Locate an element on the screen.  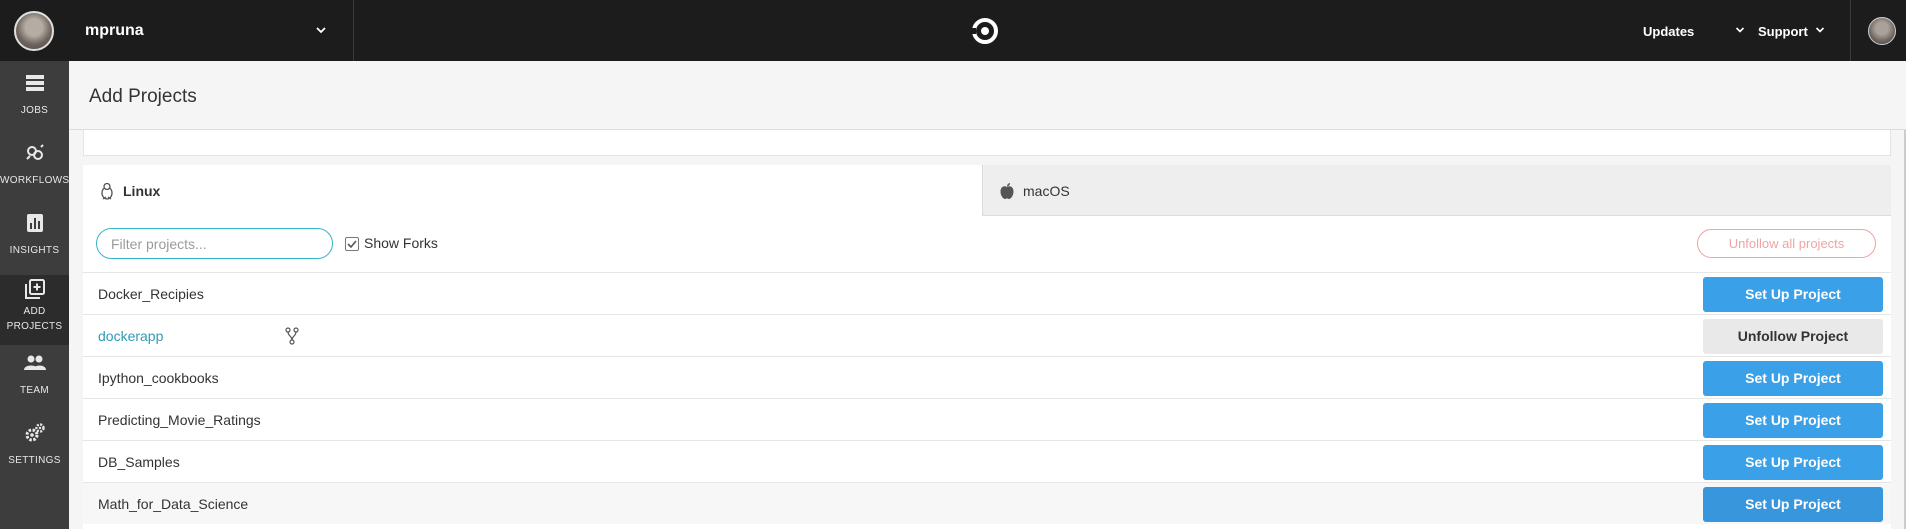
tab-label: Linux is located at coordinates (142, 191).